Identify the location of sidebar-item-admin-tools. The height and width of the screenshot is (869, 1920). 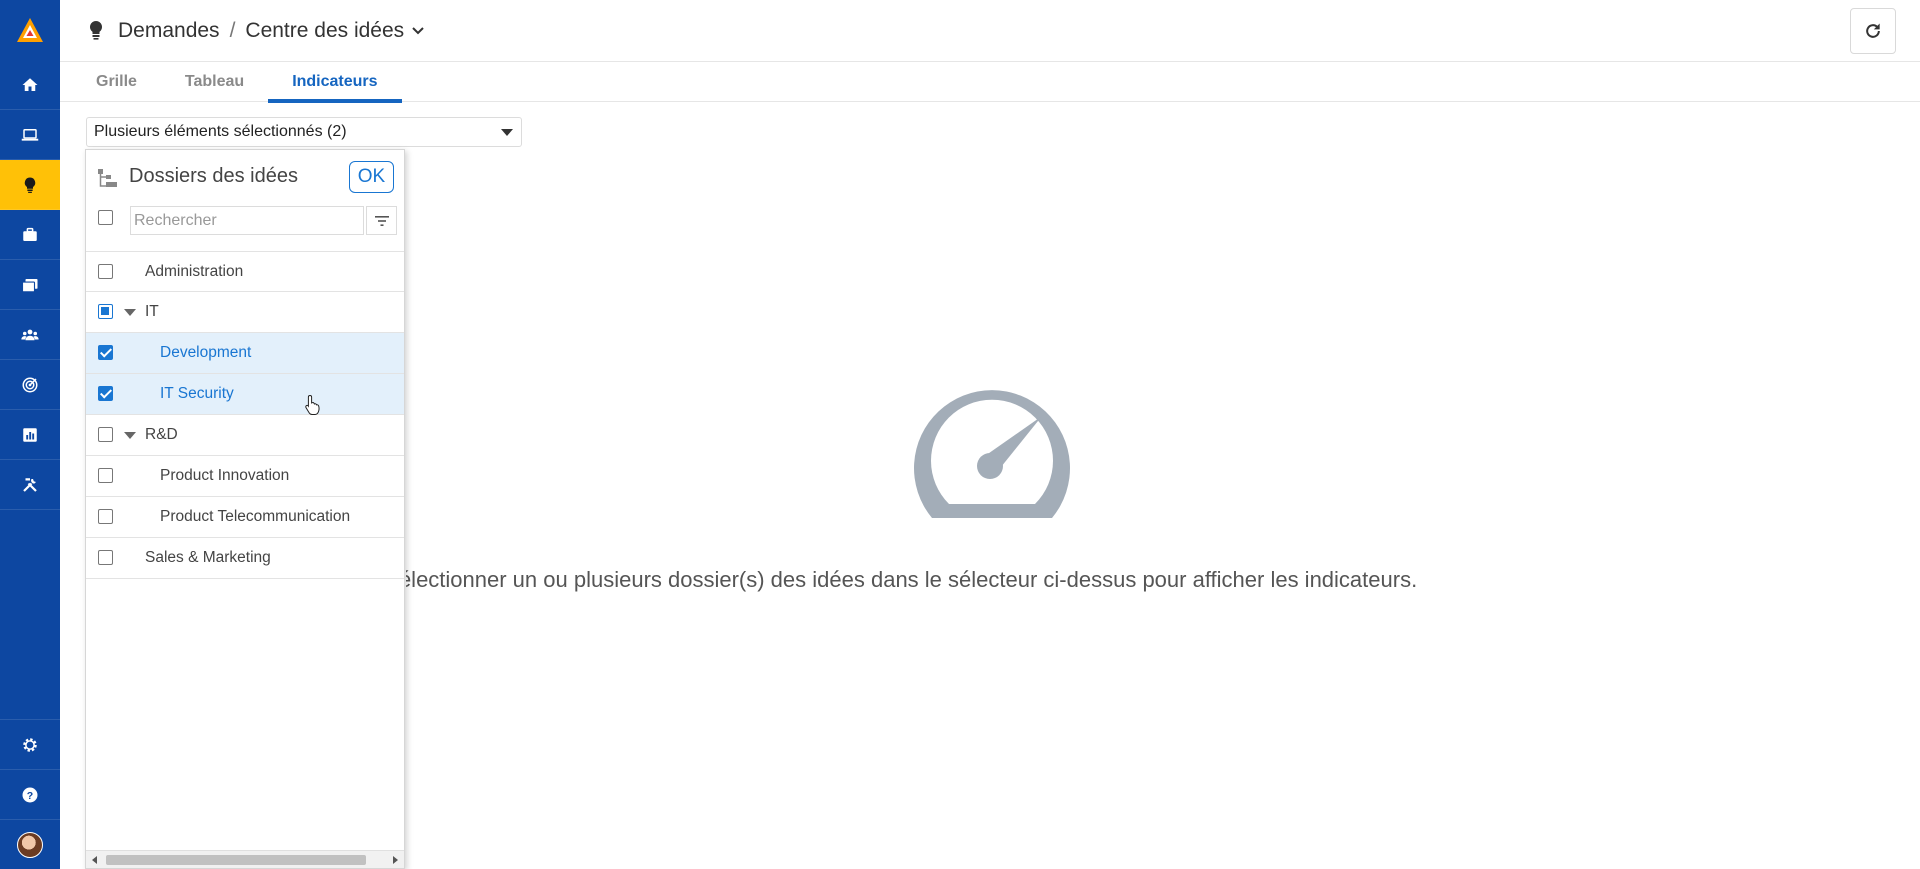
(30, 485).